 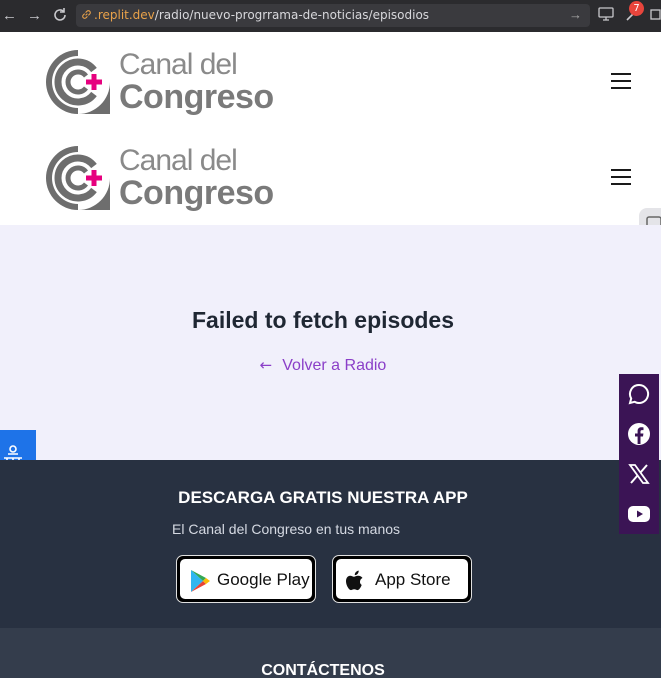 What do you see at coordinates (330, 653) in the screenshot?
I see `contact-section: CONTÁCTENOS` at bounding box center [330, 653].